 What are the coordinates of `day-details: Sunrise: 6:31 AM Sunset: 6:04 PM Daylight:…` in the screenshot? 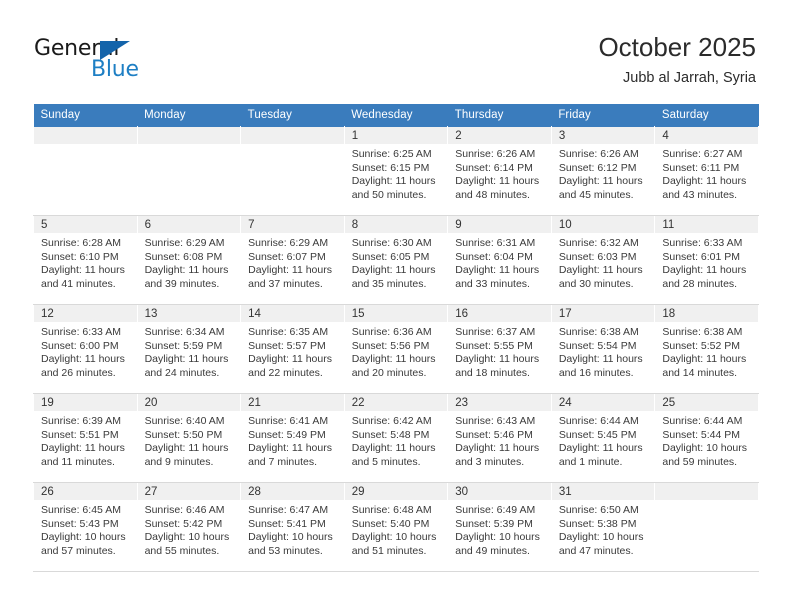 It's located at (499, 262).